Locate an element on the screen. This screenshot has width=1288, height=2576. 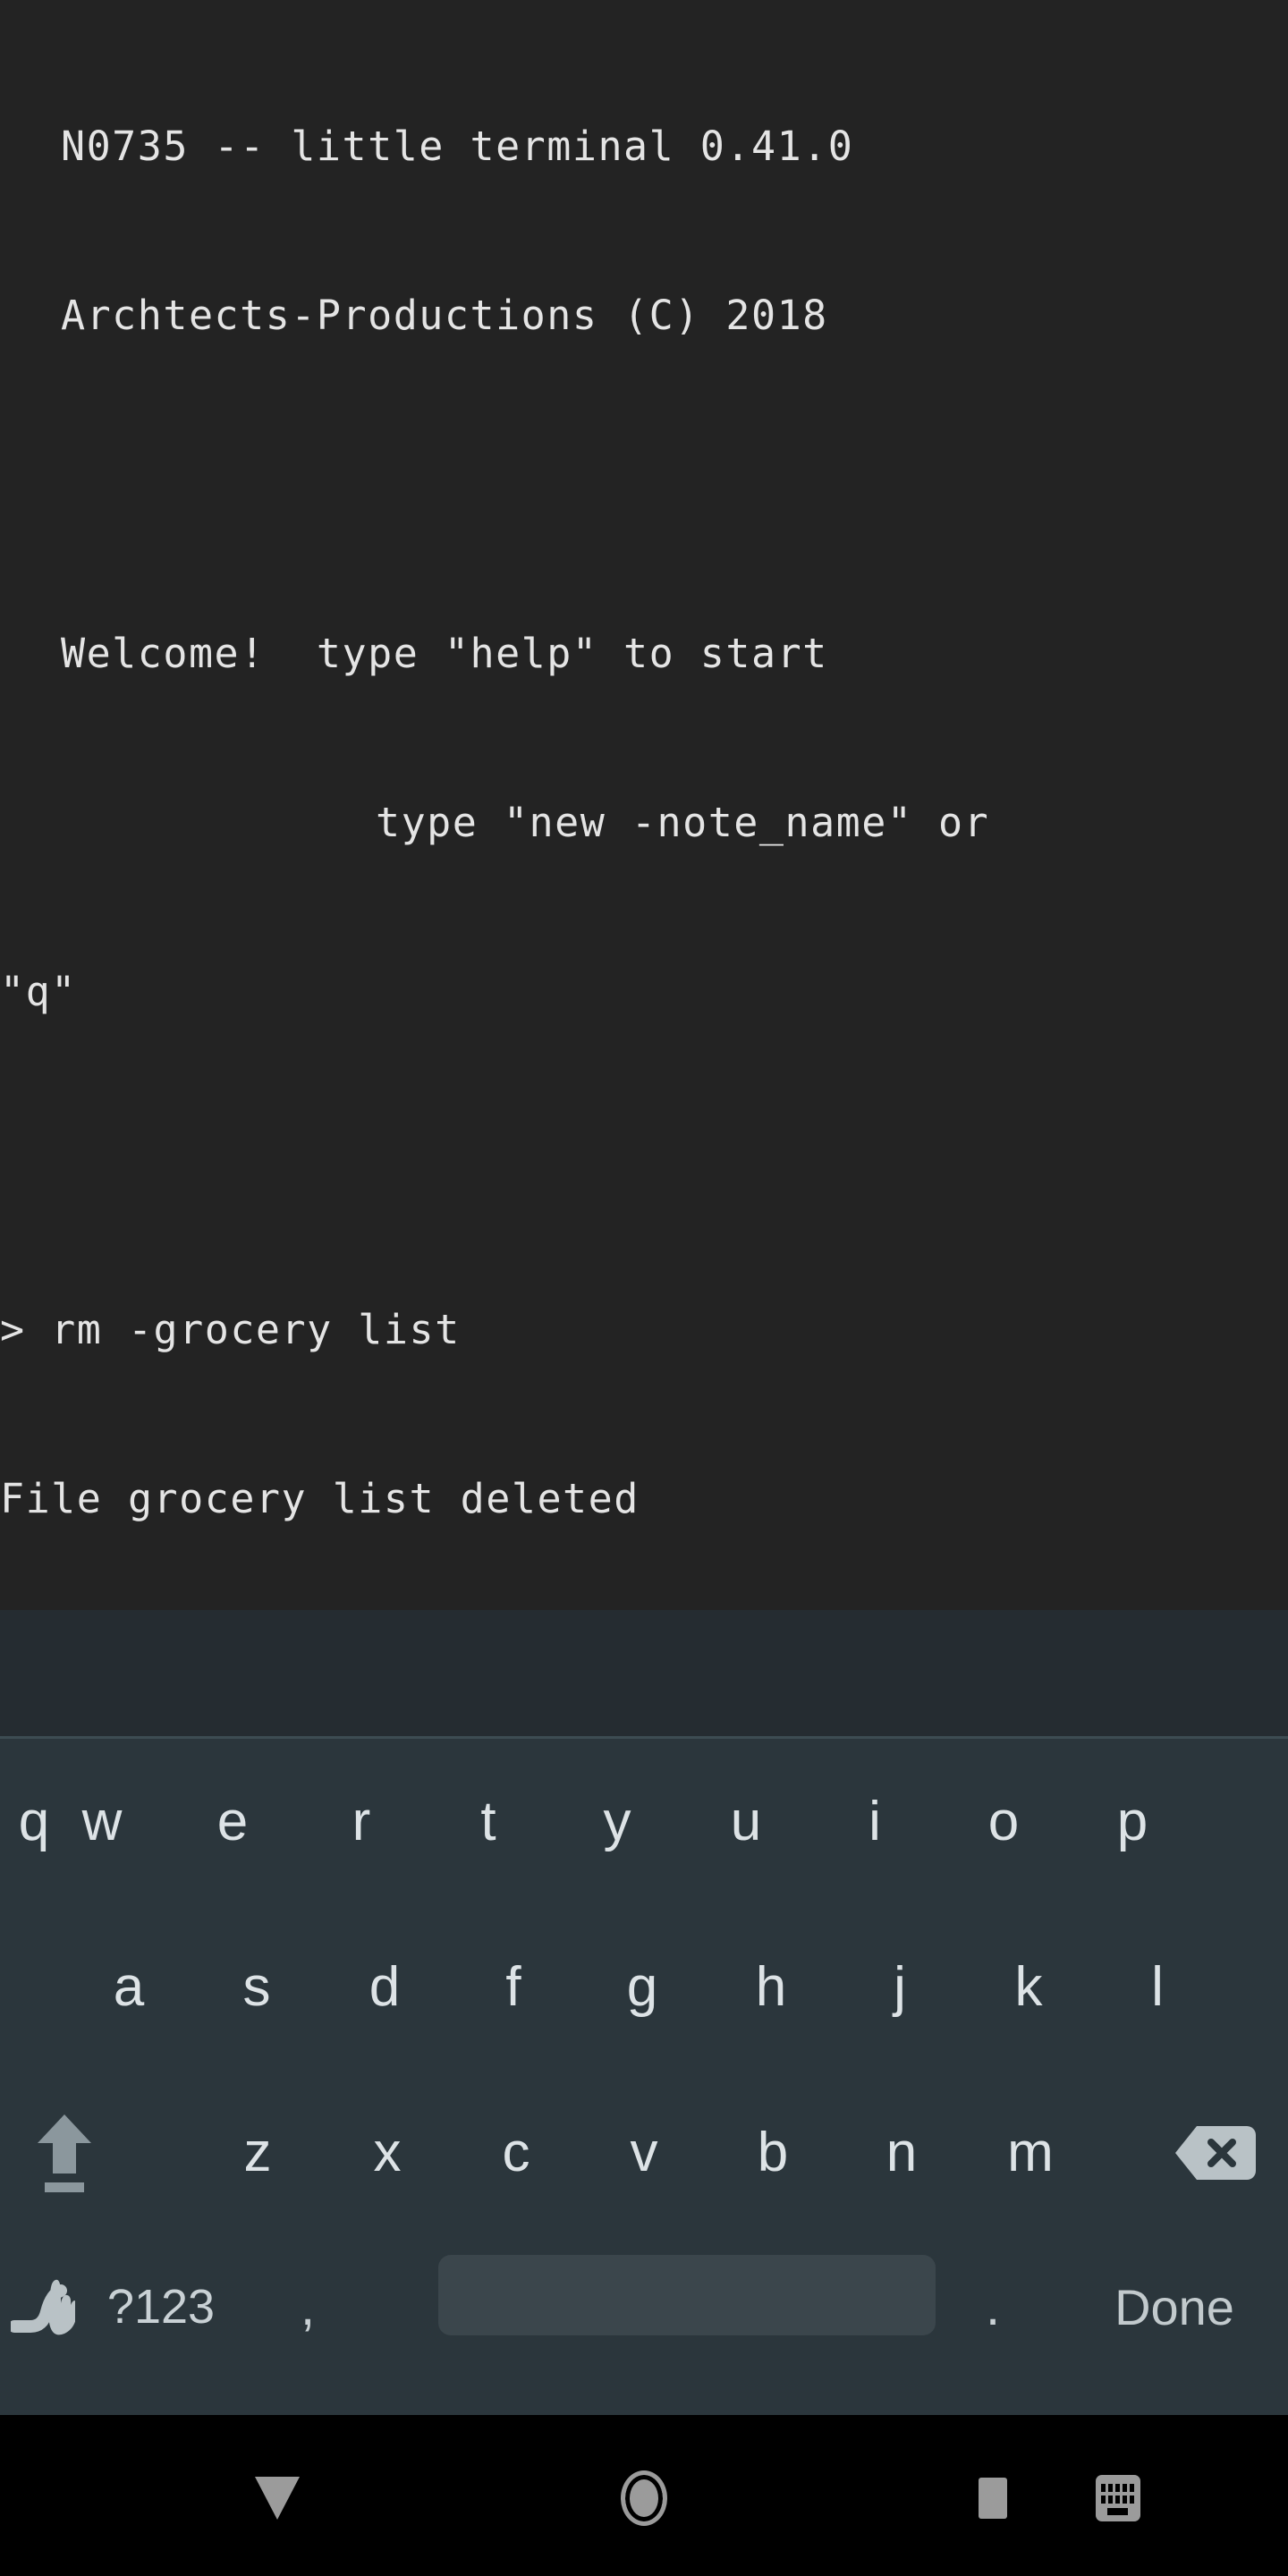
key-z: z is located at coordinates (257, 2152).